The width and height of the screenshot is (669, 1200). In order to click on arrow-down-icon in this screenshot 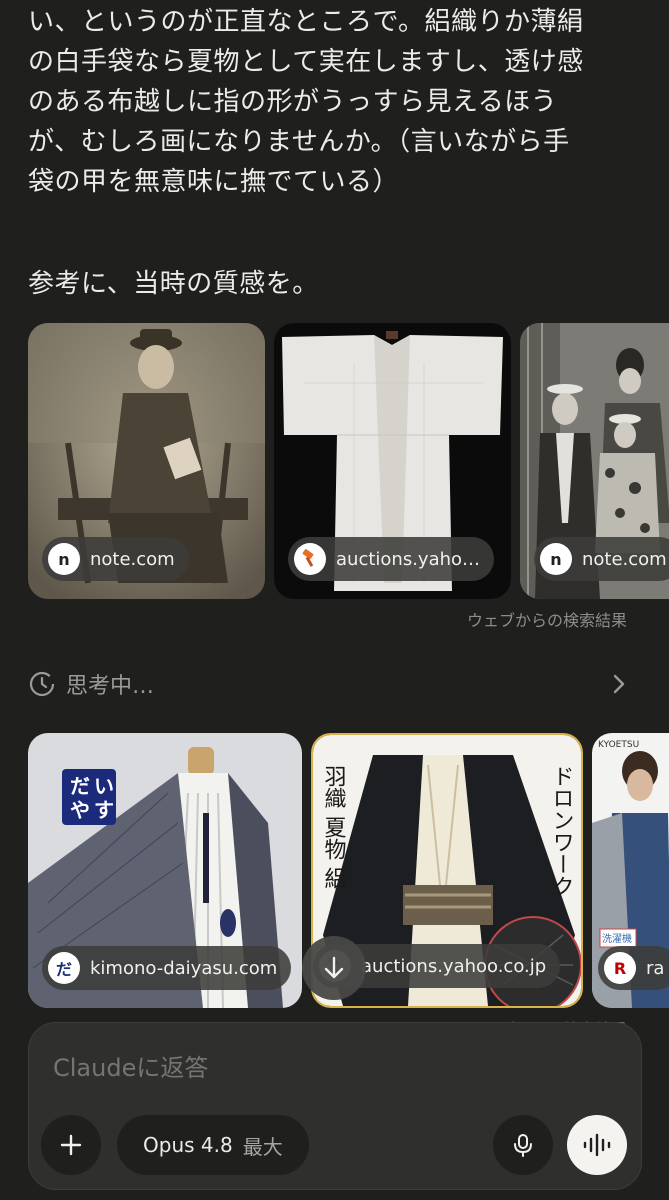, I will do `click(334, 967)`.